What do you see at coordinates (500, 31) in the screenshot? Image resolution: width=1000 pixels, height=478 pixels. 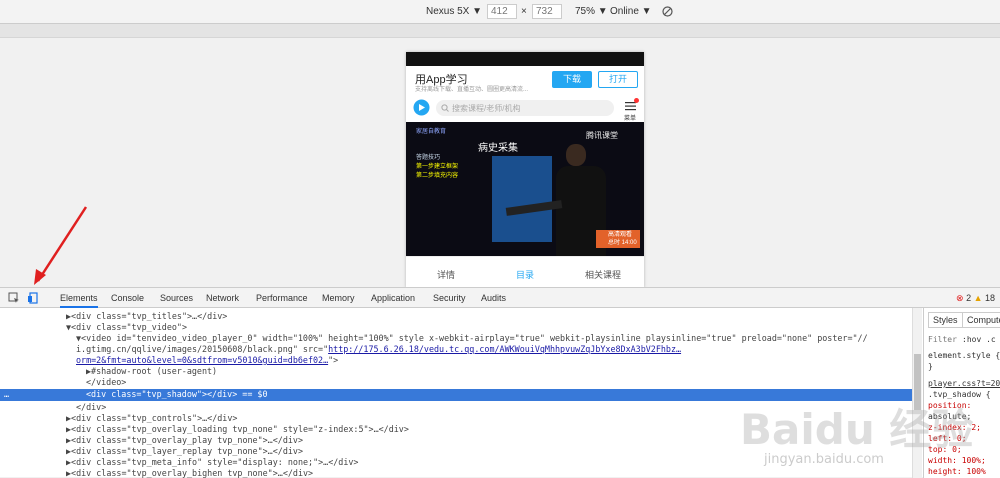 I see `media-query-ruler` at bounding box center [500, 31].